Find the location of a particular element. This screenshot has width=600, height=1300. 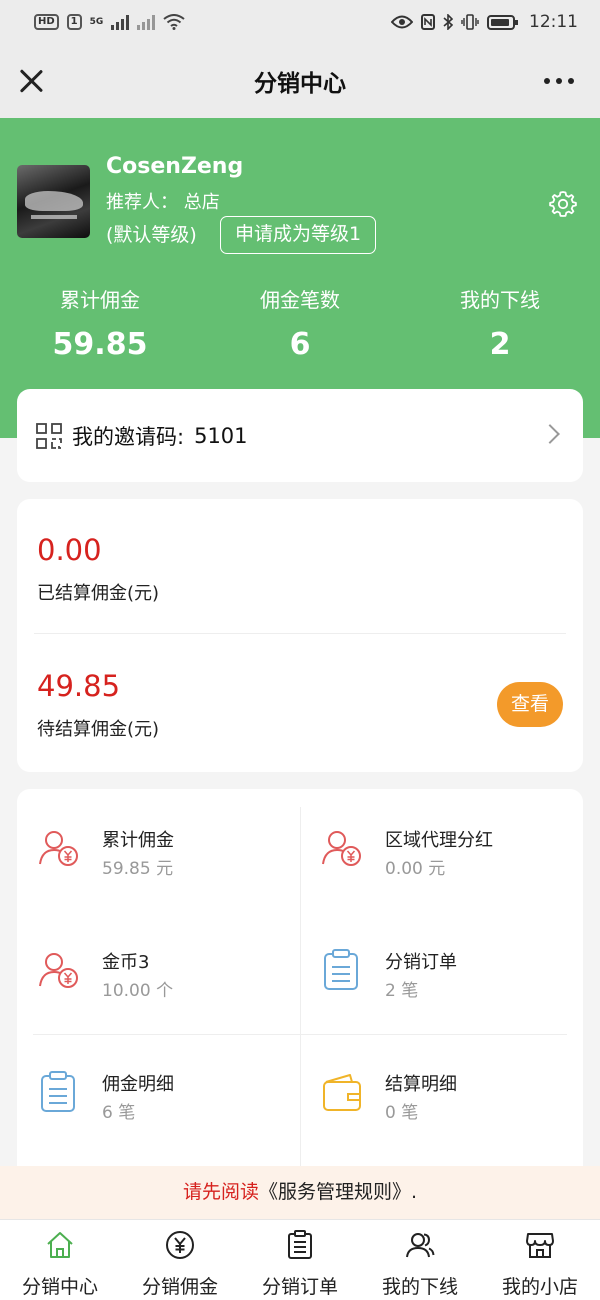

sim-badge: 1 is located at coordinates (74, 22).